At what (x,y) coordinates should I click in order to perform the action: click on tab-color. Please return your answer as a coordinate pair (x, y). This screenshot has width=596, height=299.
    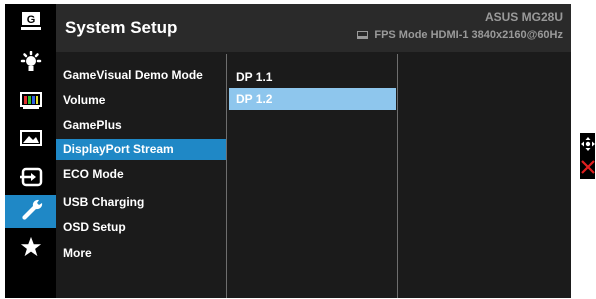
    Looking at the image, I should click on (30, 103).